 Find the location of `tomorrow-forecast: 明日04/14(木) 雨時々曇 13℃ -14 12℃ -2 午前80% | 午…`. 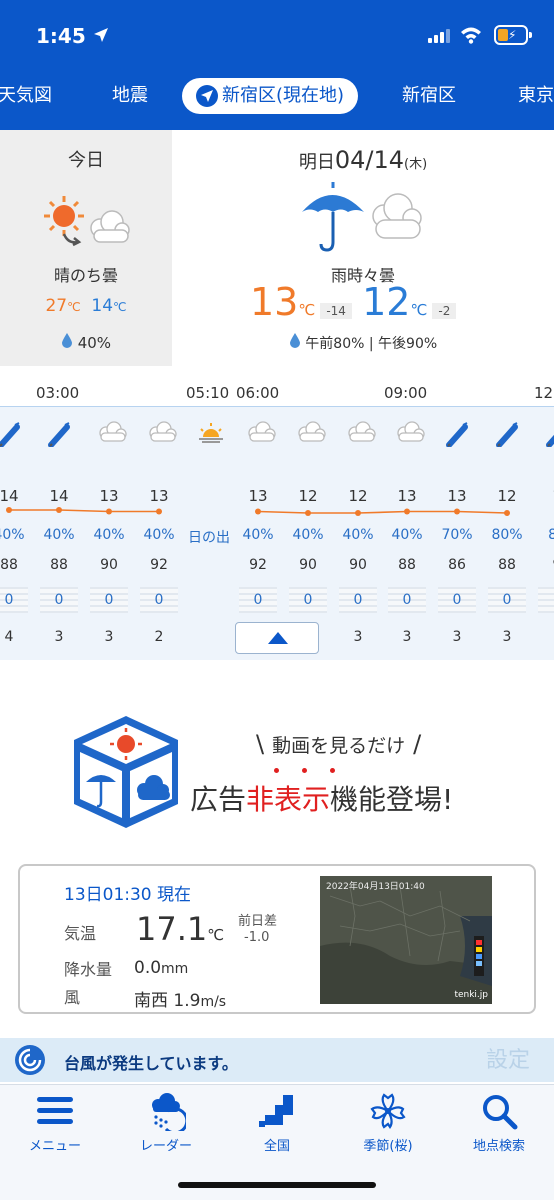

tomorrow-forecast: 明日04/14(木) 雨時々曇 13℃ -14 12℃ -2 午前80% | 午… is located at coordinates (363, 248).